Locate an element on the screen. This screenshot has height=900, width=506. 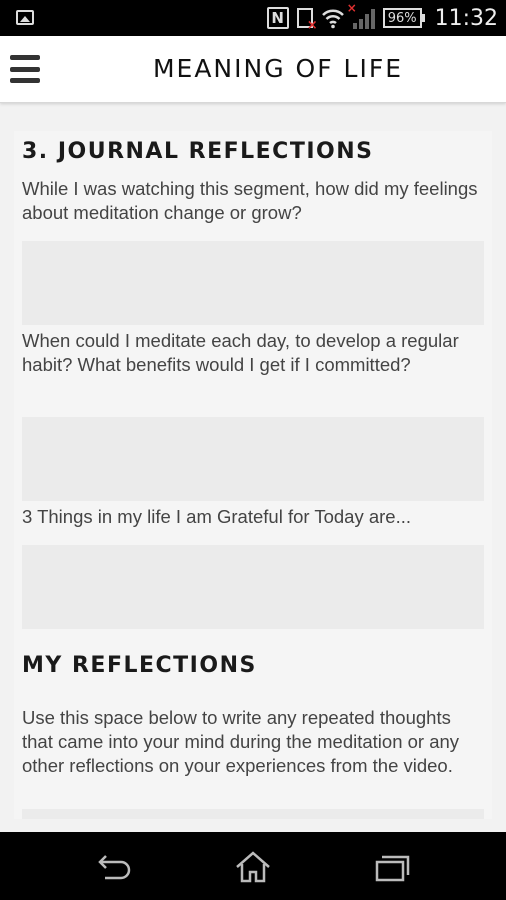
battery-tip is located at coordinates (423, 18).